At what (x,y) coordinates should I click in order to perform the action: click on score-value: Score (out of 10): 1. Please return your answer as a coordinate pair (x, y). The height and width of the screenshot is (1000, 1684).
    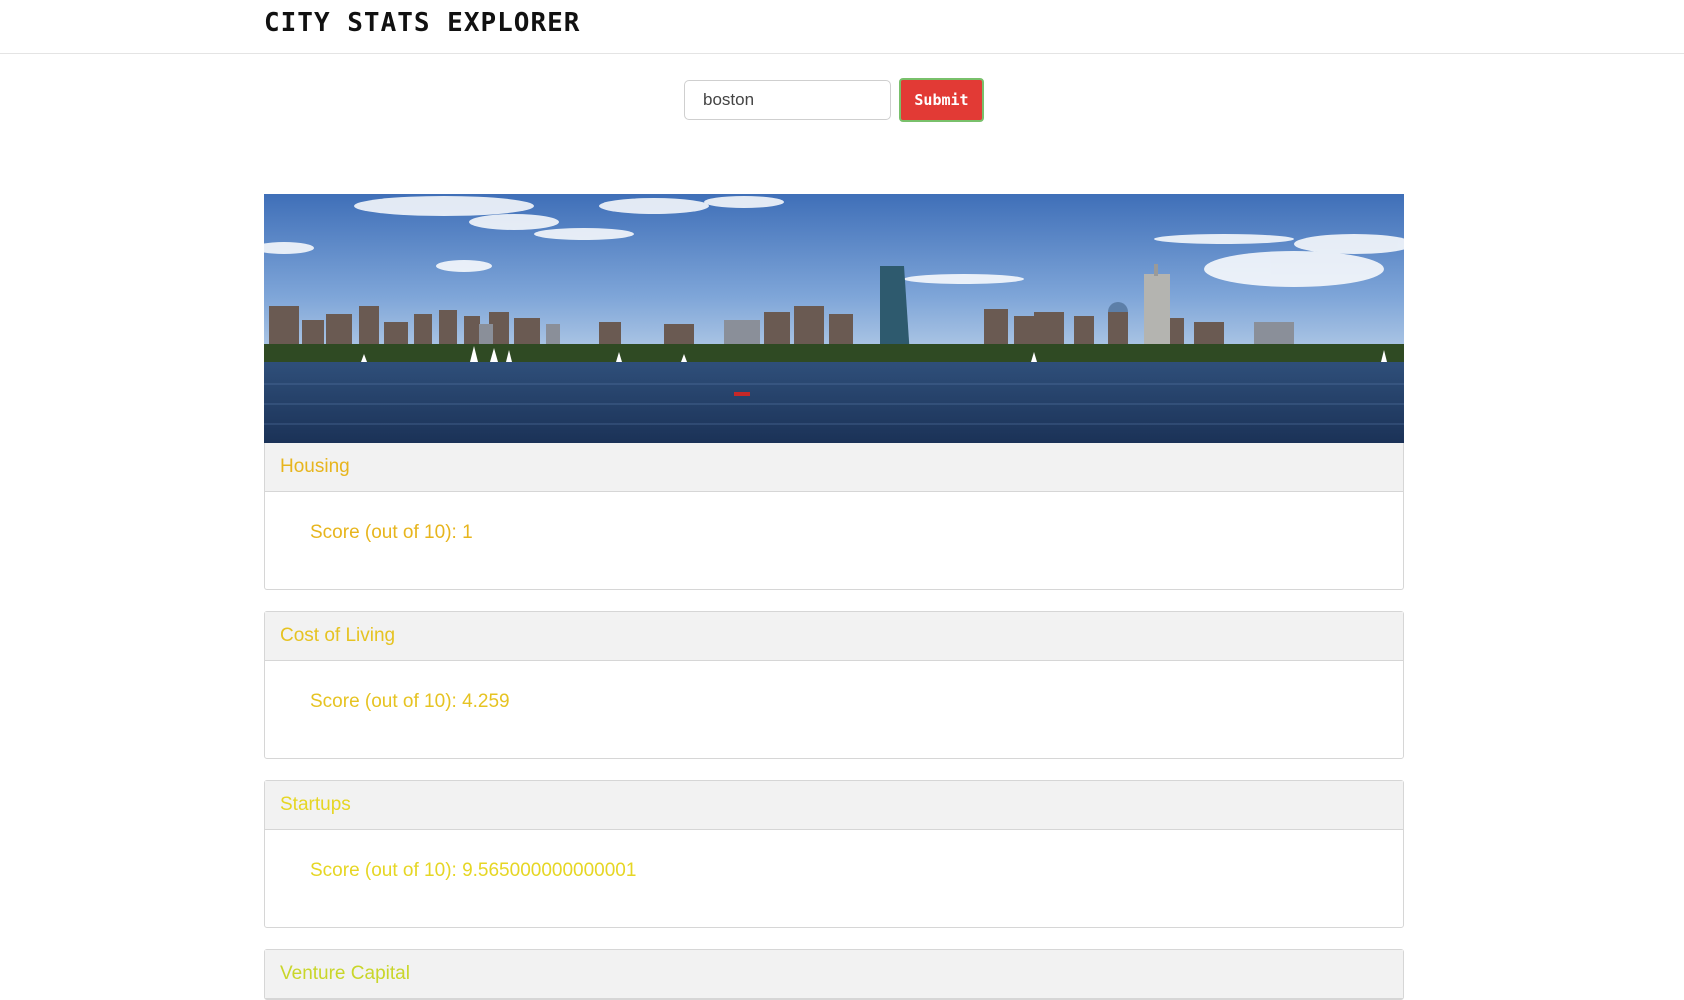
    Looking at the image, I should click on (391, 532).